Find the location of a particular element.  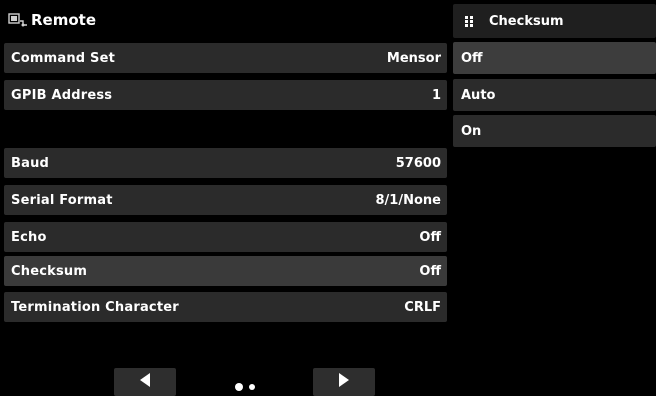

option-label: On is located at coordinates (471, 131).